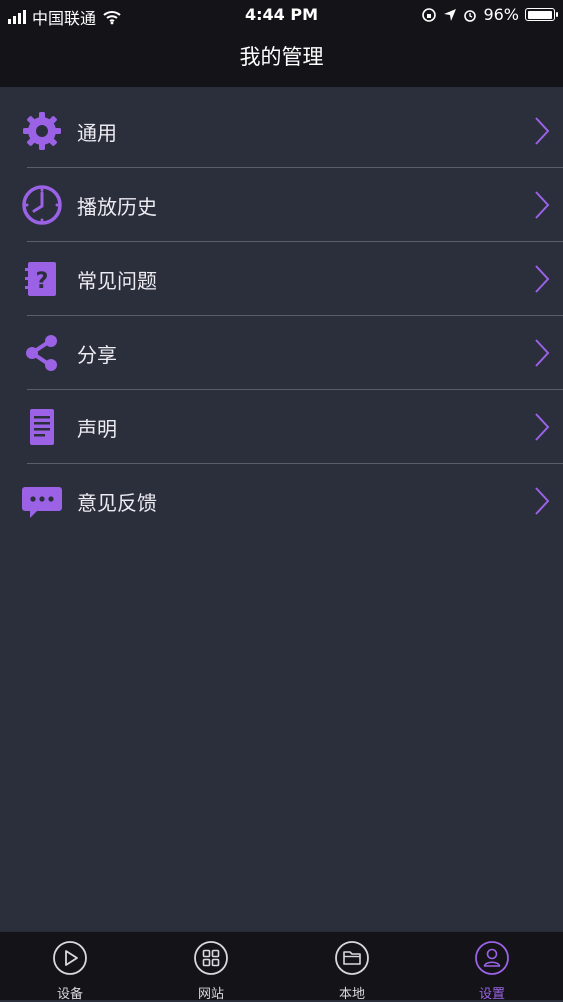  Describe the element at coordinates (97, 354) in the screenshot. I see `menu-item-label: 分享` at that location.